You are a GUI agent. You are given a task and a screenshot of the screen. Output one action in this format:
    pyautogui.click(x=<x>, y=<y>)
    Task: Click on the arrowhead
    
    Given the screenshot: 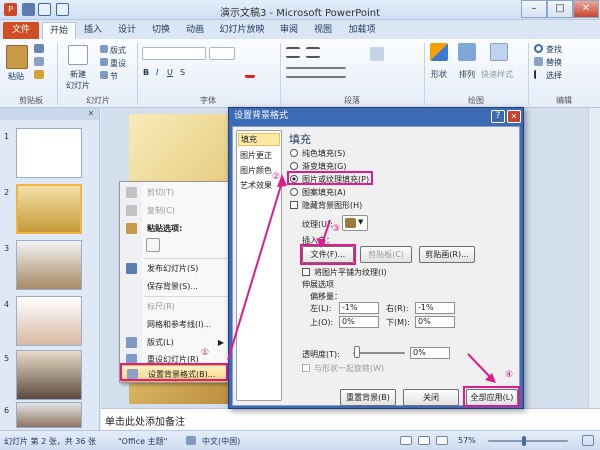 What is the action you would take?
    pyautogui.click(x=282, y=180)
    